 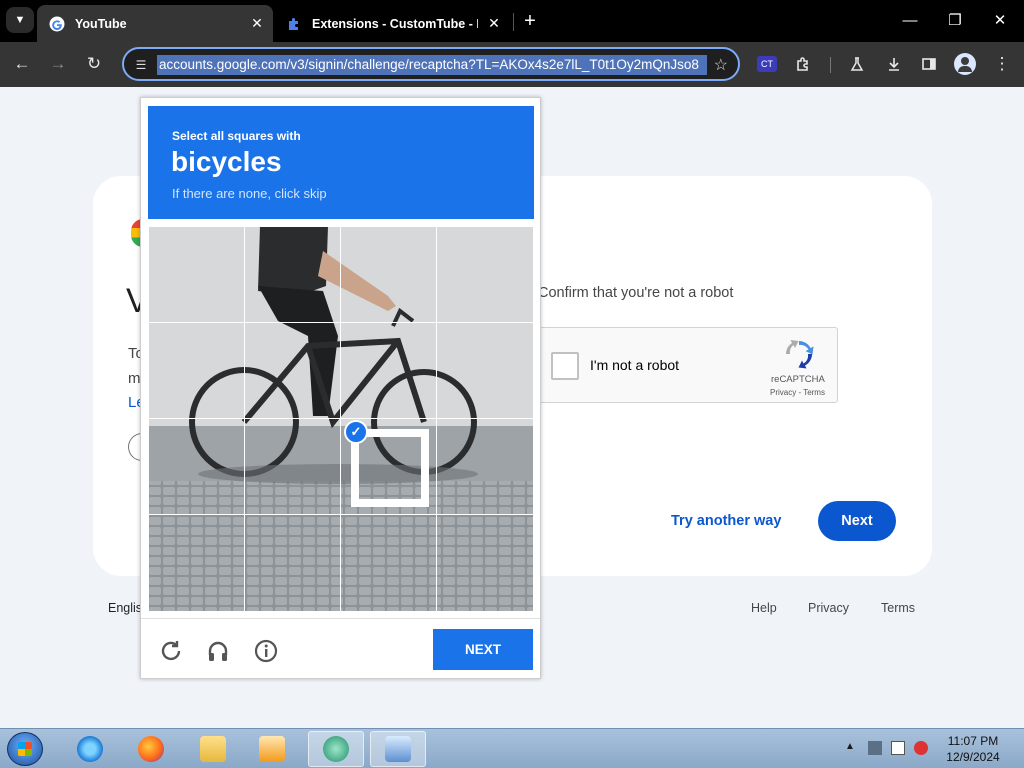 I want to click on site-info-icon: ☰, so click(x=141, y=65).